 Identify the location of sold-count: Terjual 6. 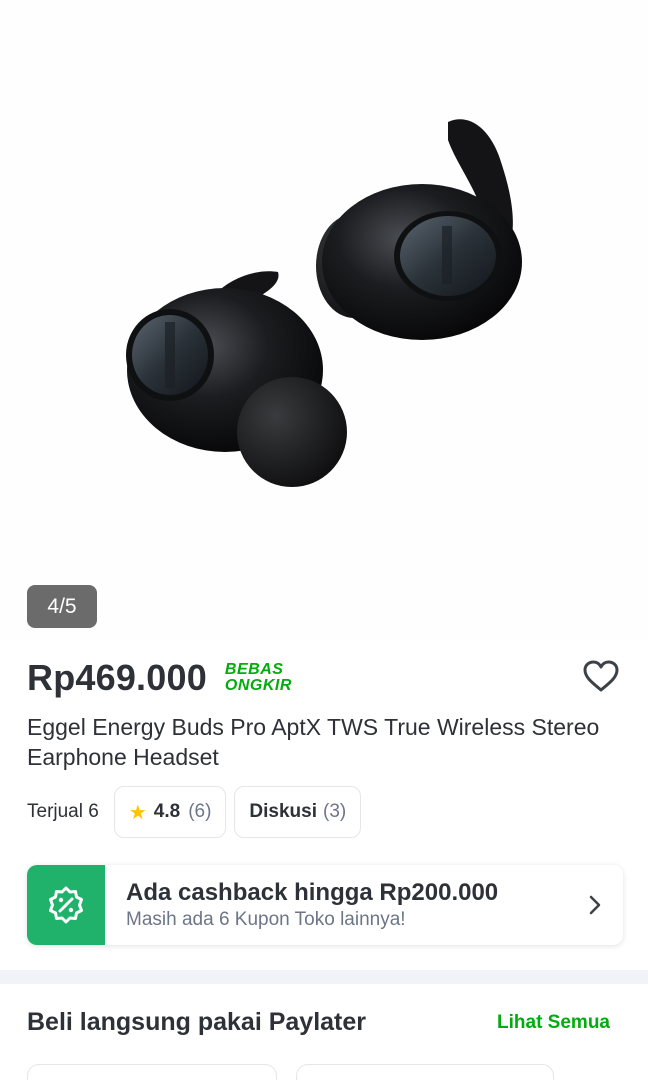
(63, 811).